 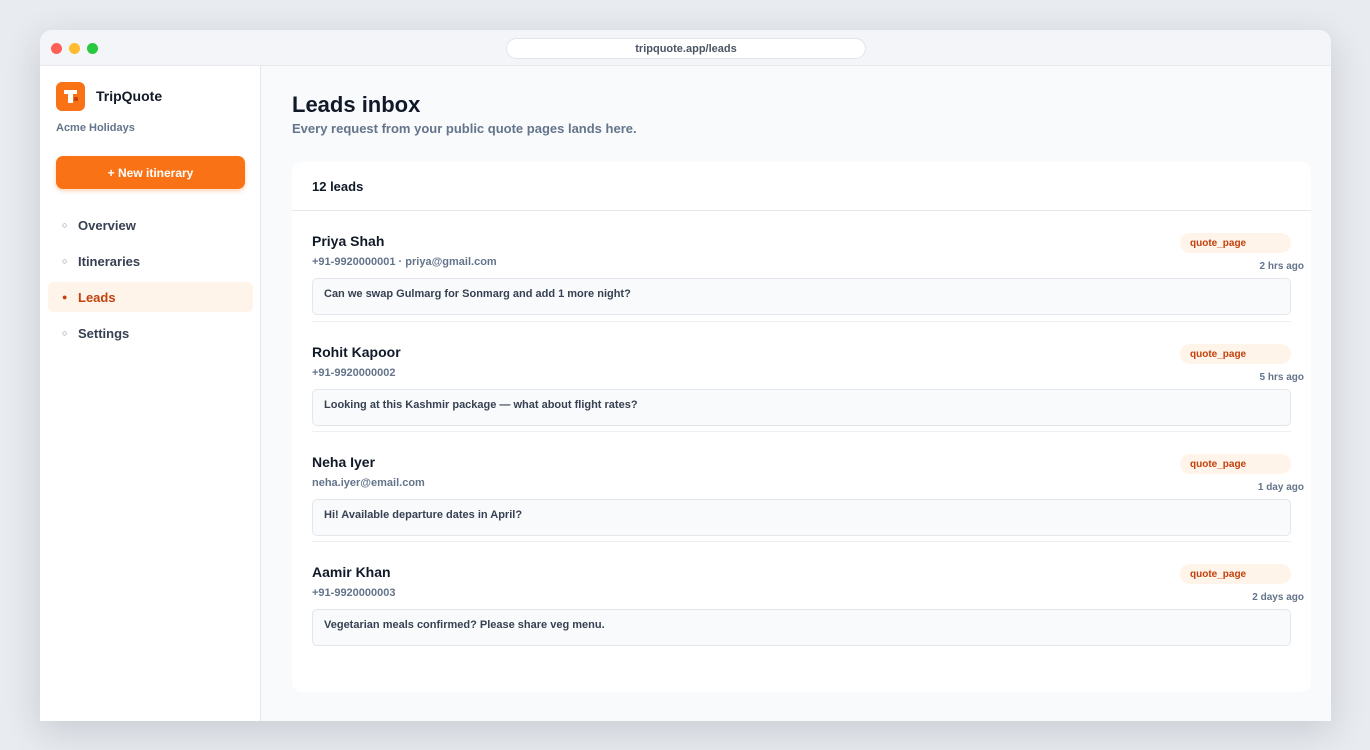 I want to click on organization-name: Acme Holidays, so click(x=95, y=128).